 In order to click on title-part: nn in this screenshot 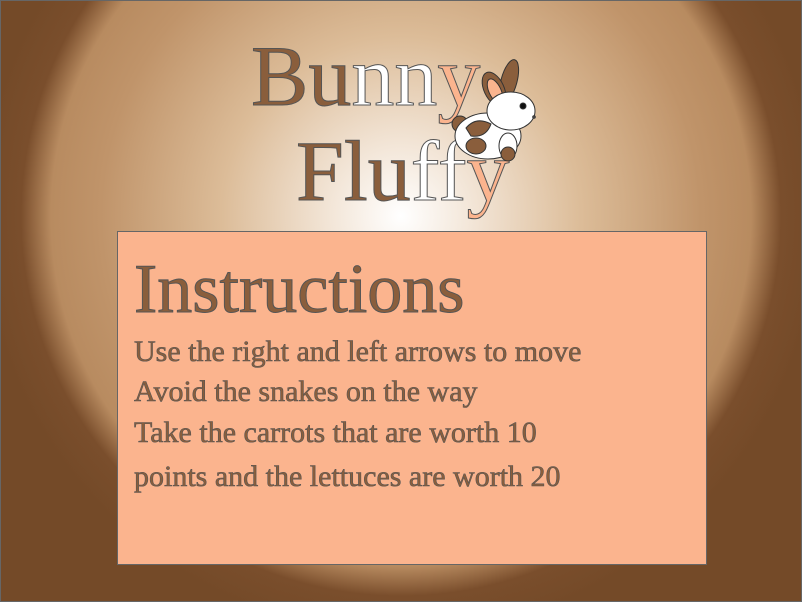, I will do `click(394, 76)`.